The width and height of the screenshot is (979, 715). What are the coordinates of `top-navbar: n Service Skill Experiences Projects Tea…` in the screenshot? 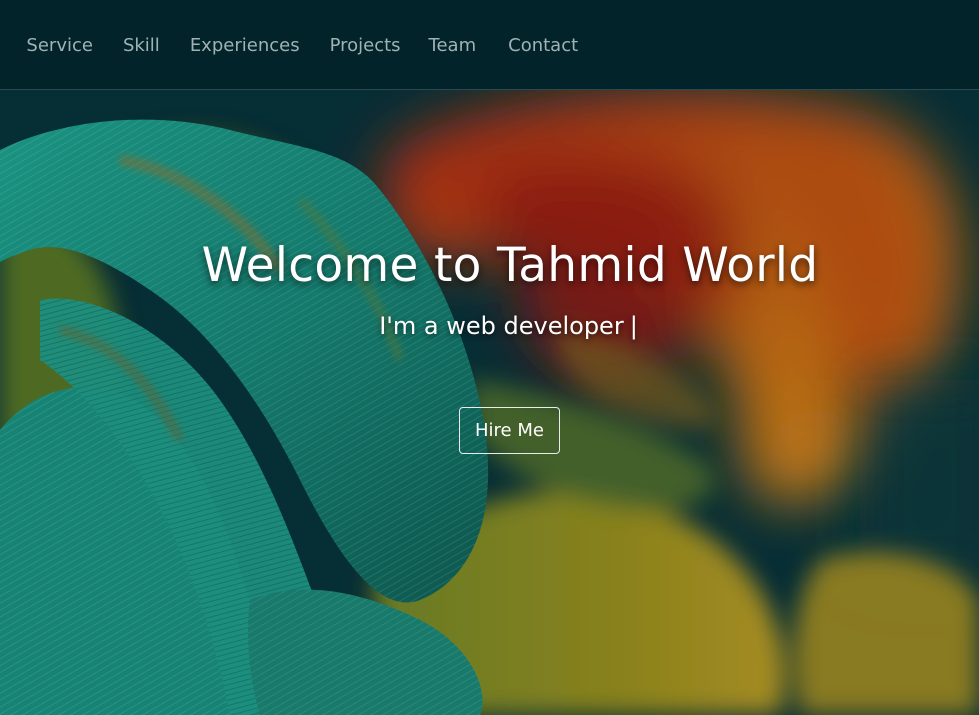 It's located at (489, 45).